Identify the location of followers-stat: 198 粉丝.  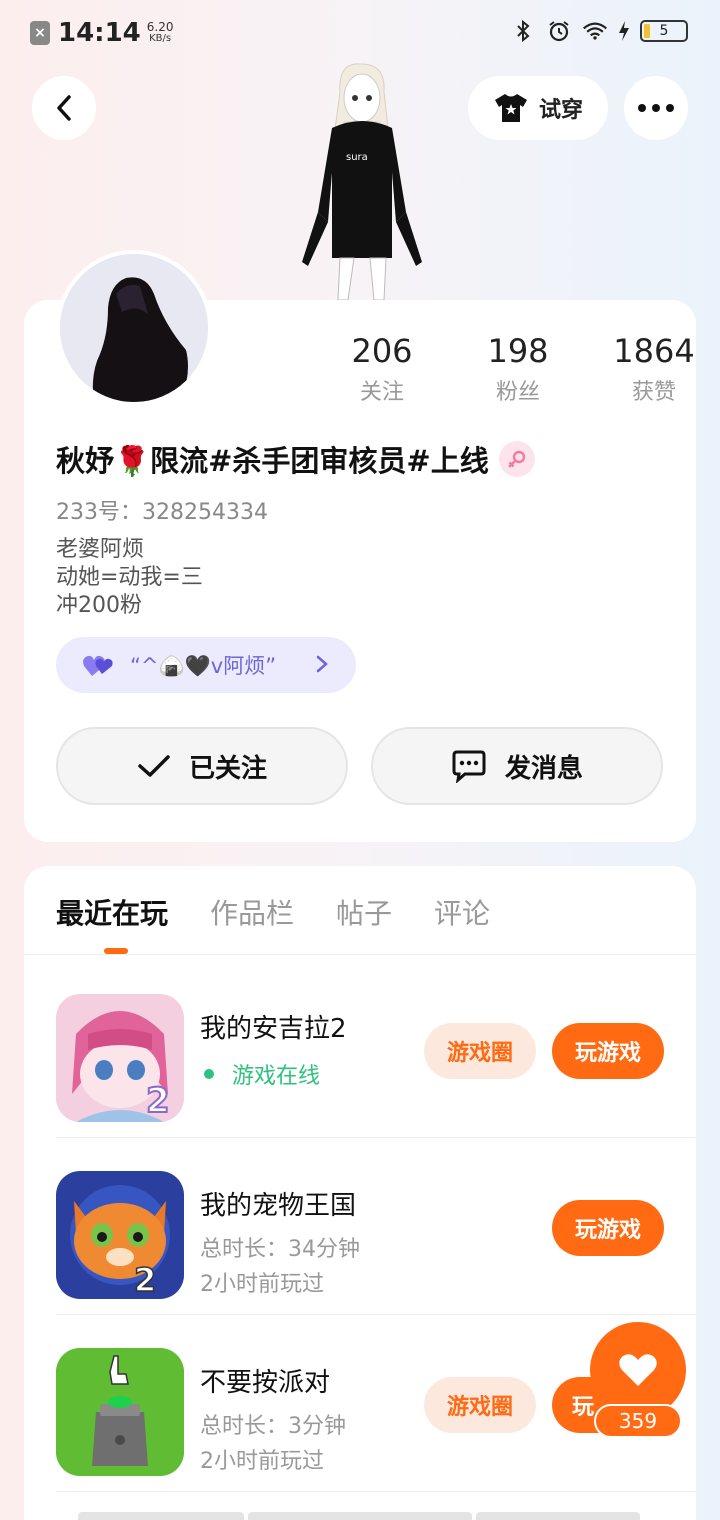
(518, 369).